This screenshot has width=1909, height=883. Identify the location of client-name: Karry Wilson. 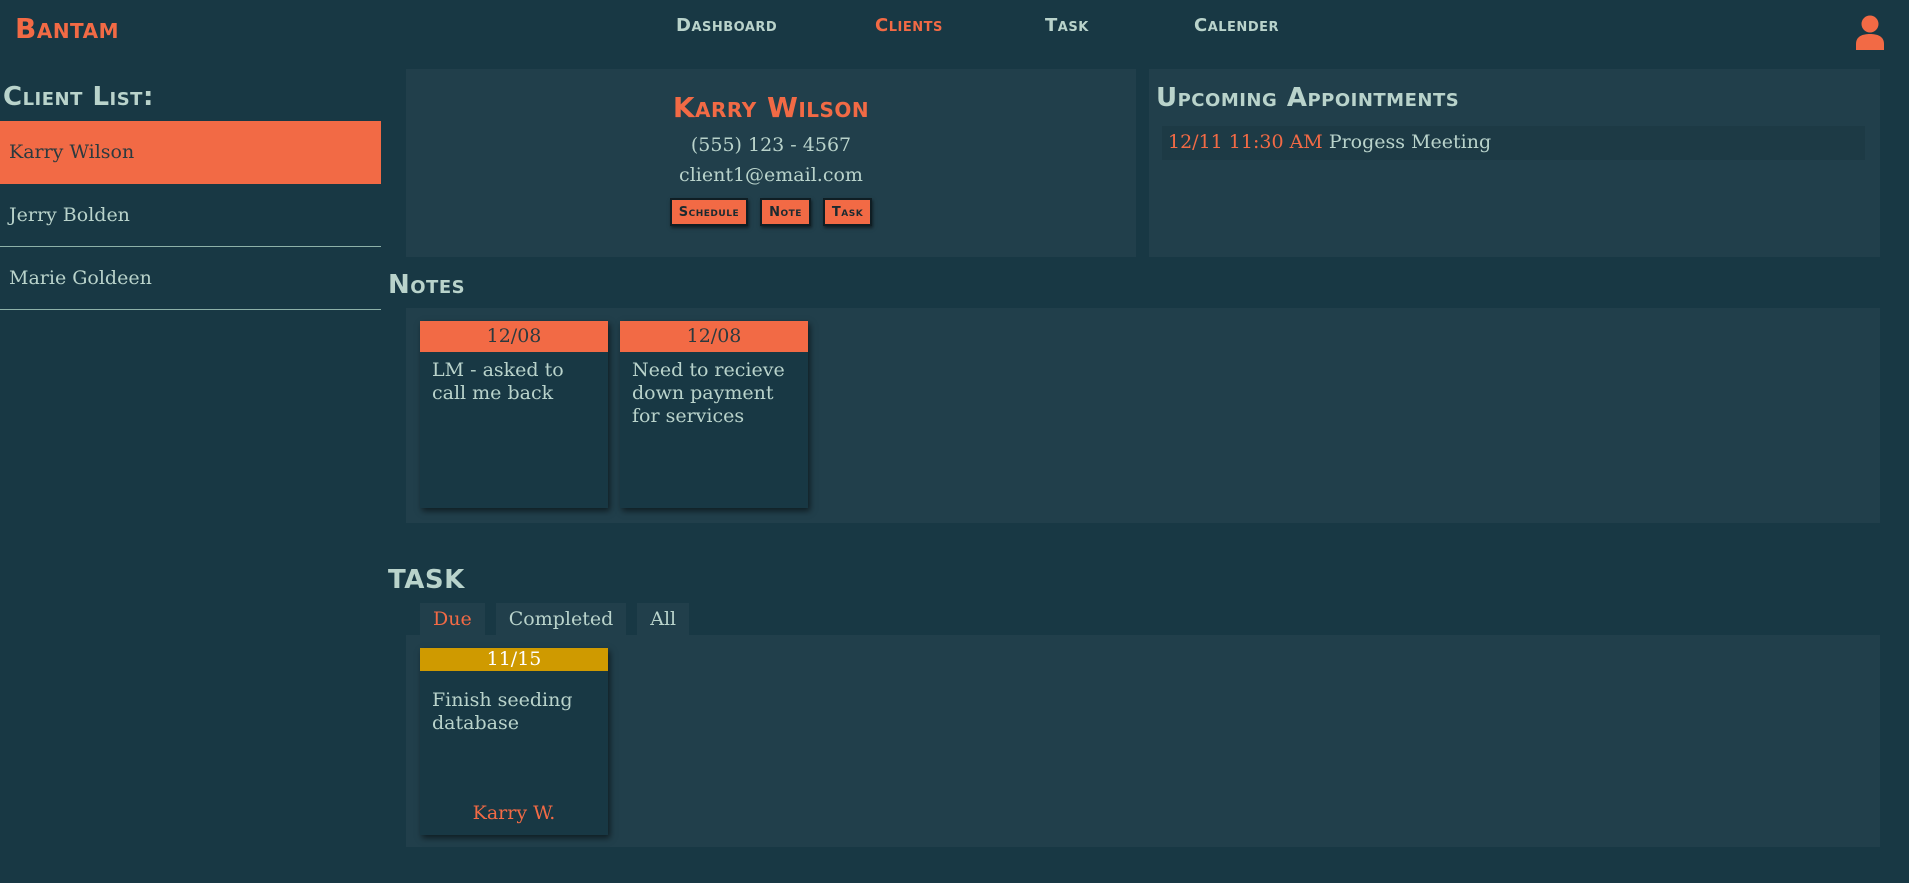
(771, 107).